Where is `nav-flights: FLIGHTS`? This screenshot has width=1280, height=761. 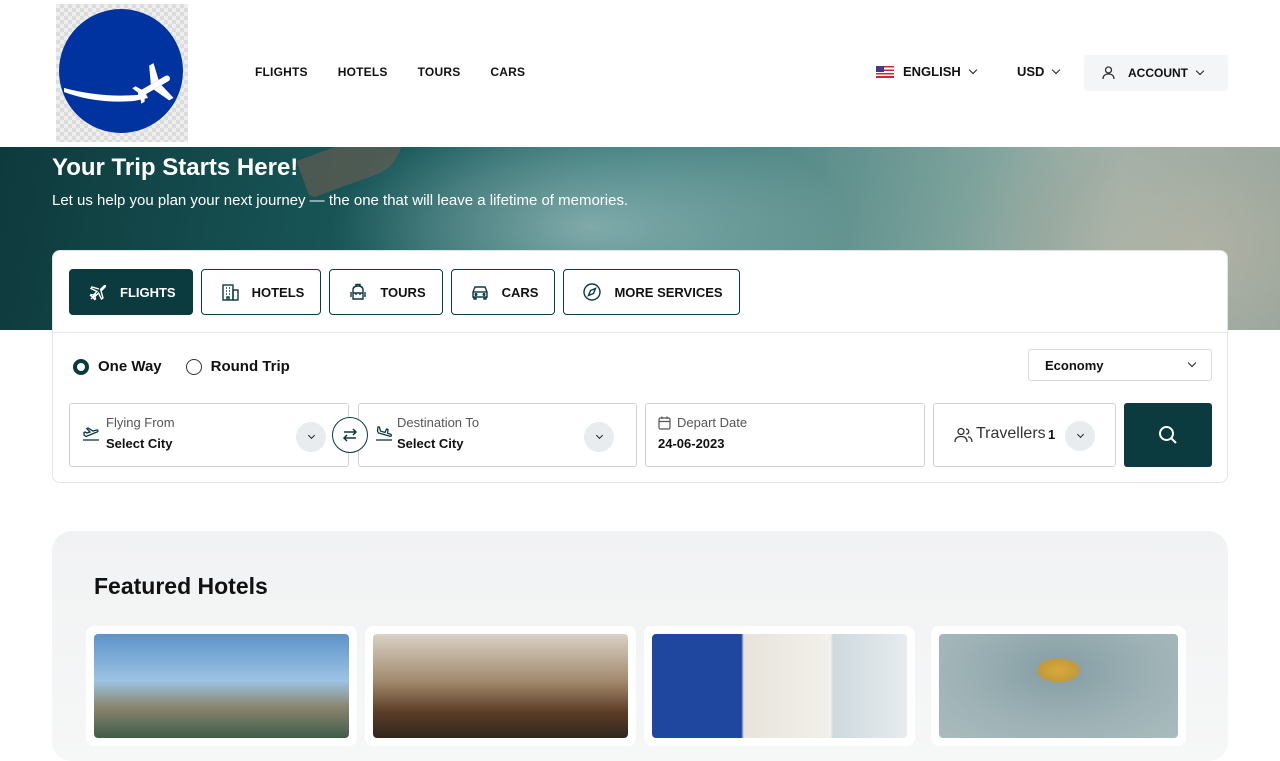 nav-flights: FLIGHTS is located at coordinates (281, 72).